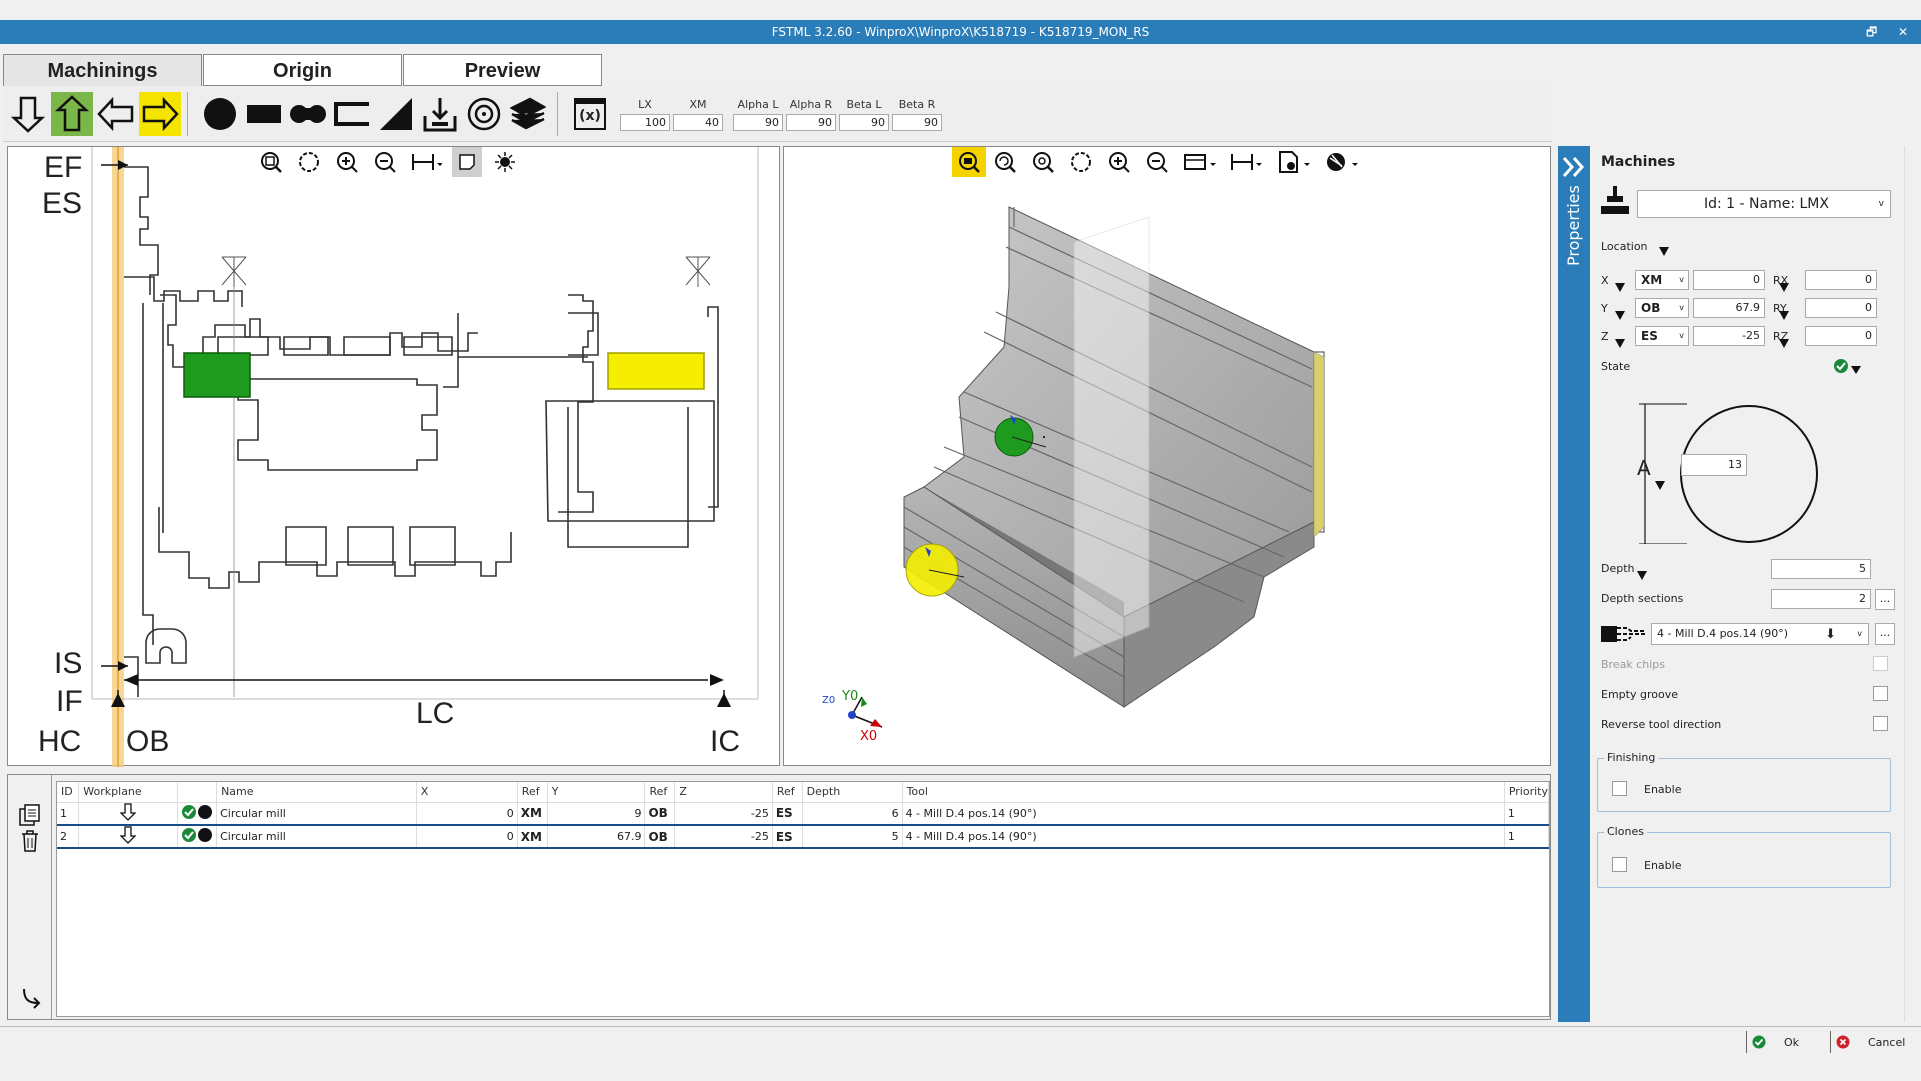  Describe the element at coordinates (352, 114) in the screenshot. I see `open-slot-icon` at that location.